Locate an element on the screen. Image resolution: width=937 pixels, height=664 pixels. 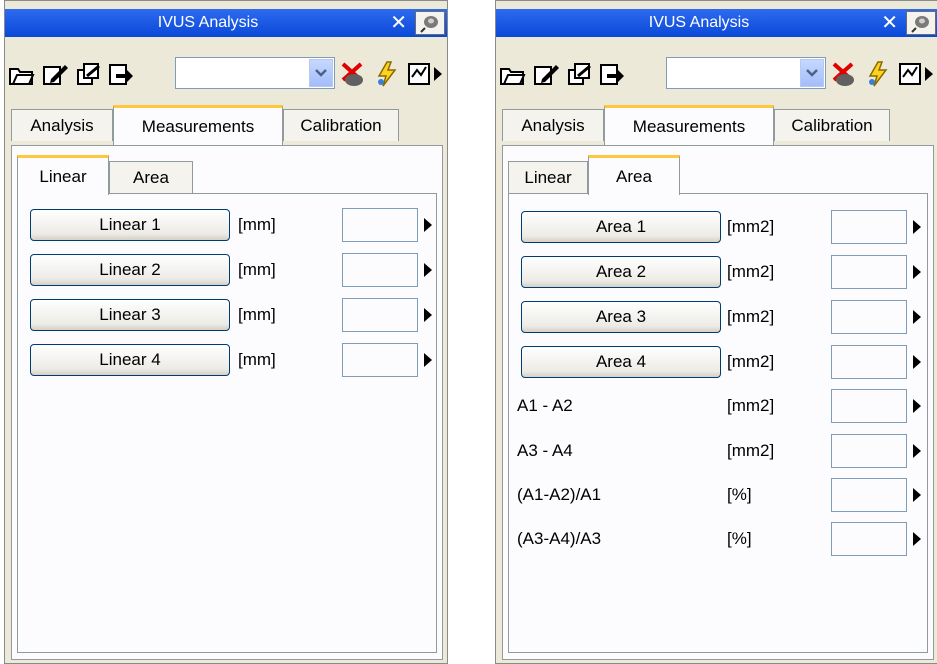
derived-label: A3 - A4 is located at coordinates (545, 450).